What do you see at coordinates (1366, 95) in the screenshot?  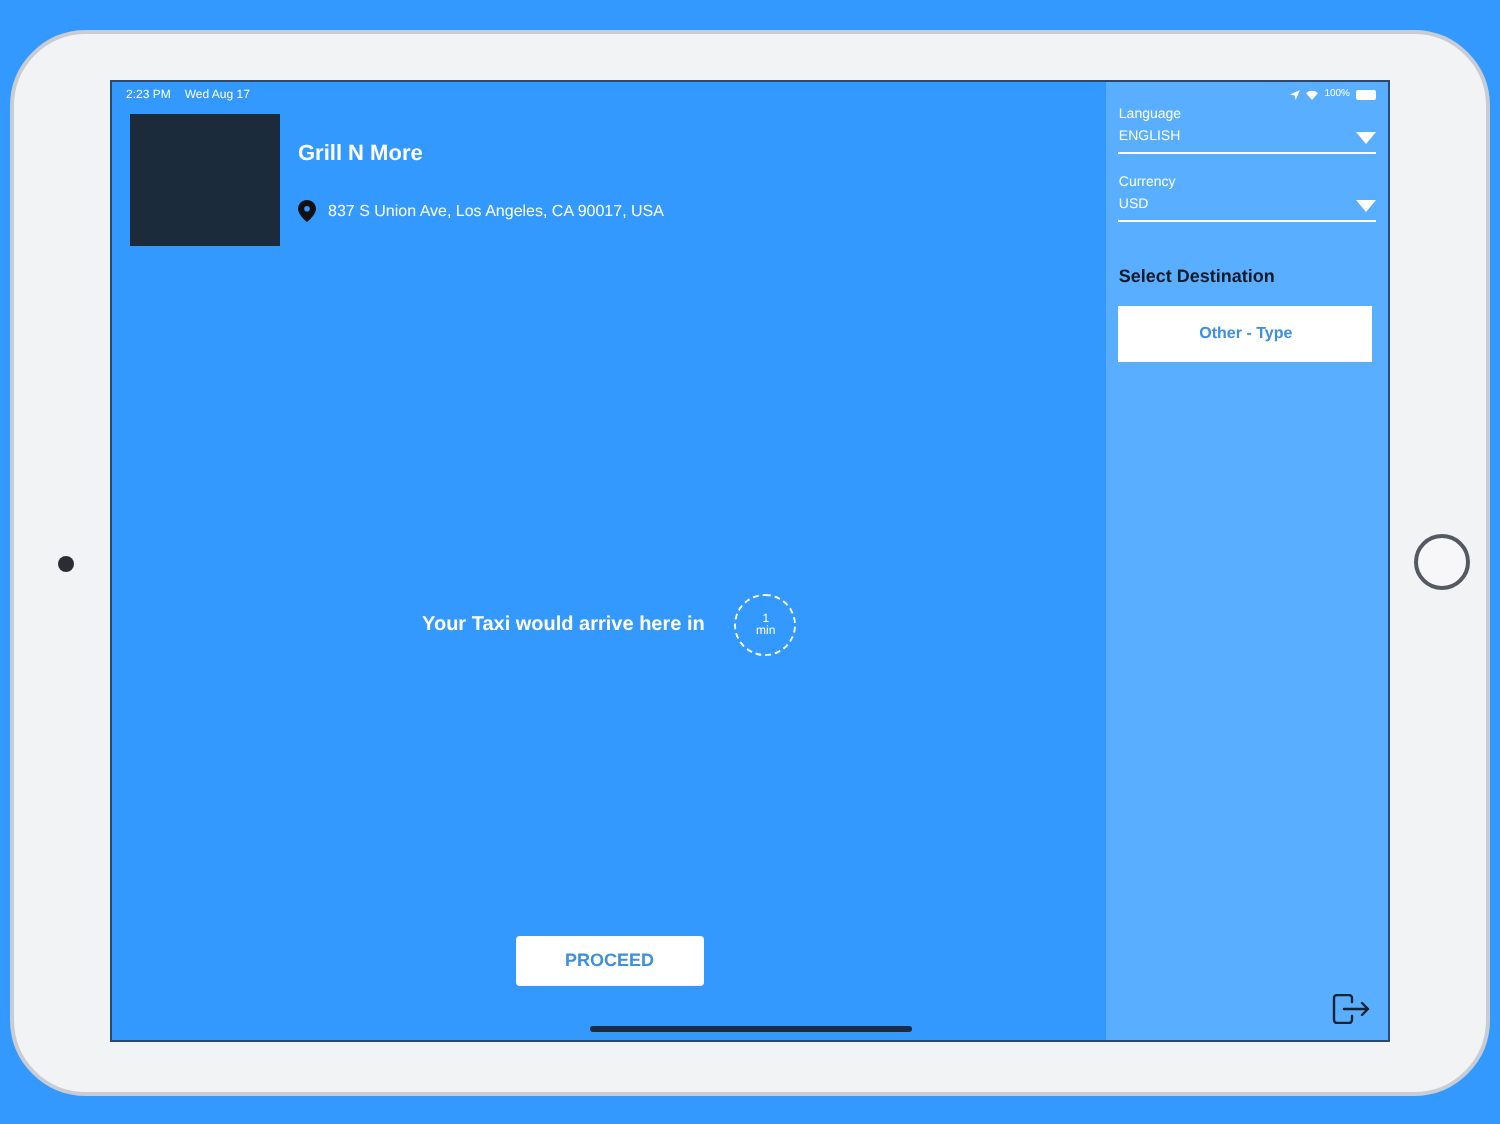 I see `battery-icon` at bounding box center [1366, 95].